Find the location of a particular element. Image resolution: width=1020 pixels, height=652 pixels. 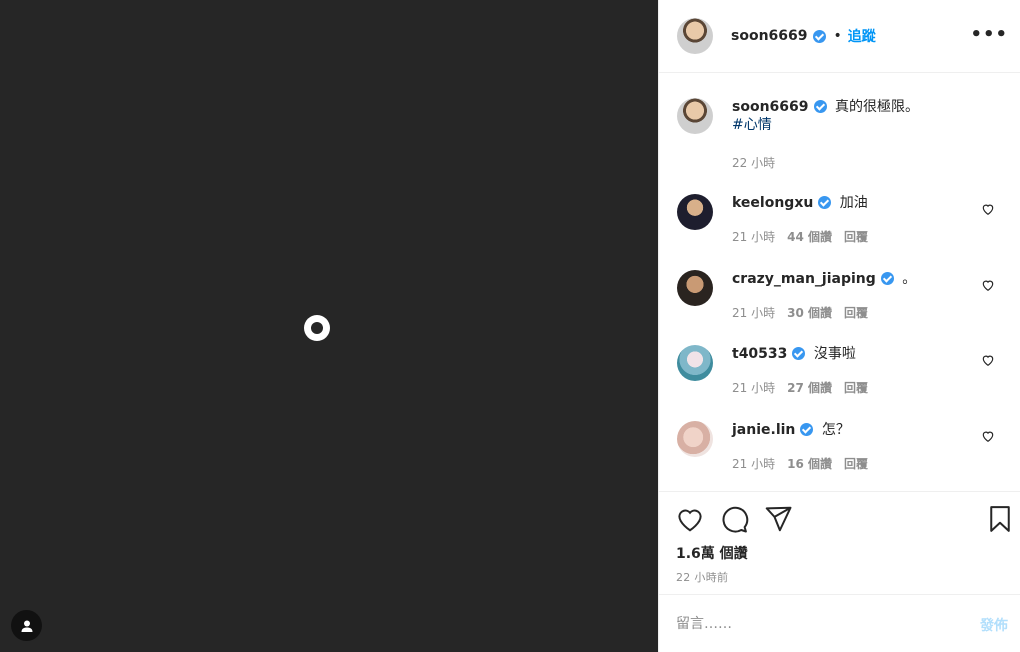

comment-text: 加油 is located at coordinates (853, 203).